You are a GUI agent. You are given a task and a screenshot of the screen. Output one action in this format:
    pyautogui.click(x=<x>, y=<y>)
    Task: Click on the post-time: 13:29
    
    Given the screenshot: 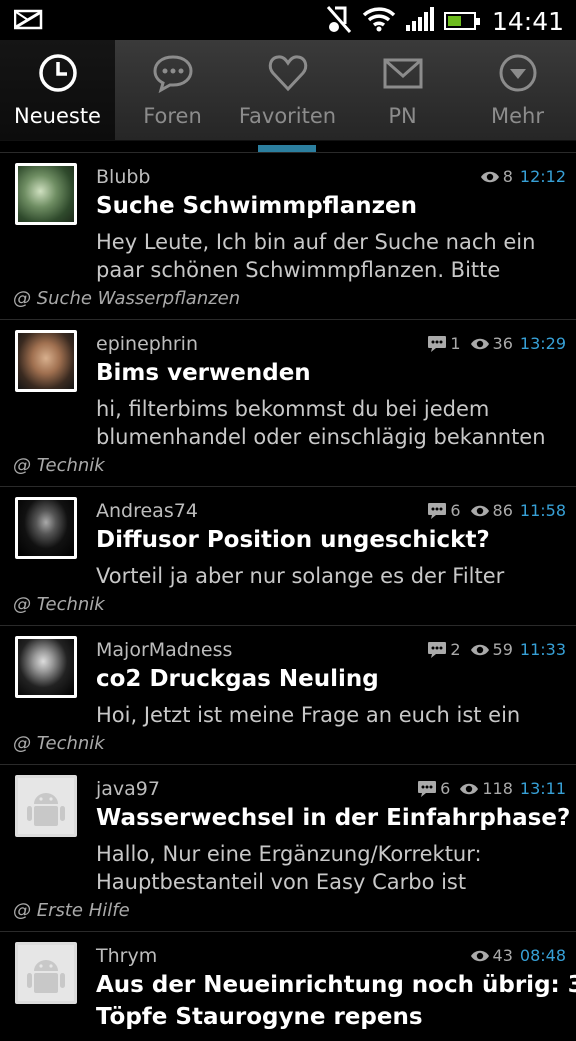 What is the action you would take?
    pyautogui.click(x=542, y=343)
    